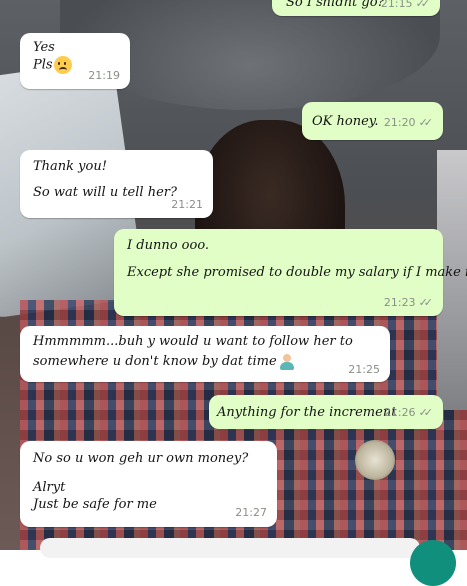  What do you see at coordinates (116, 184) in the screenshot?
I see `message-bubble-incoming: Thank you! So wat will u tell her? 21:21` at bounding box center [116, 184].